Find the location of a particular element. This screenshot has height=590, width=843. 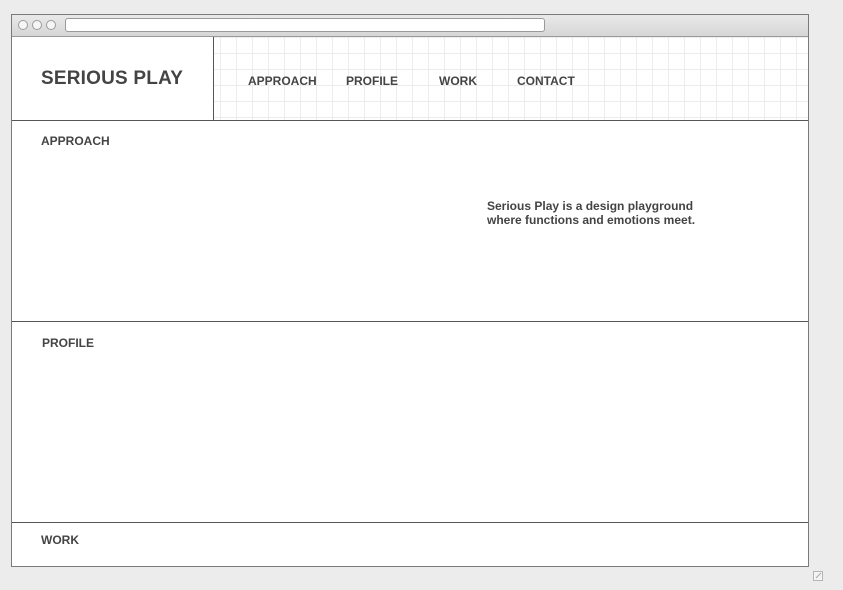

site-logo: SERIOUS PLAY is located at coordinates (112, 79).